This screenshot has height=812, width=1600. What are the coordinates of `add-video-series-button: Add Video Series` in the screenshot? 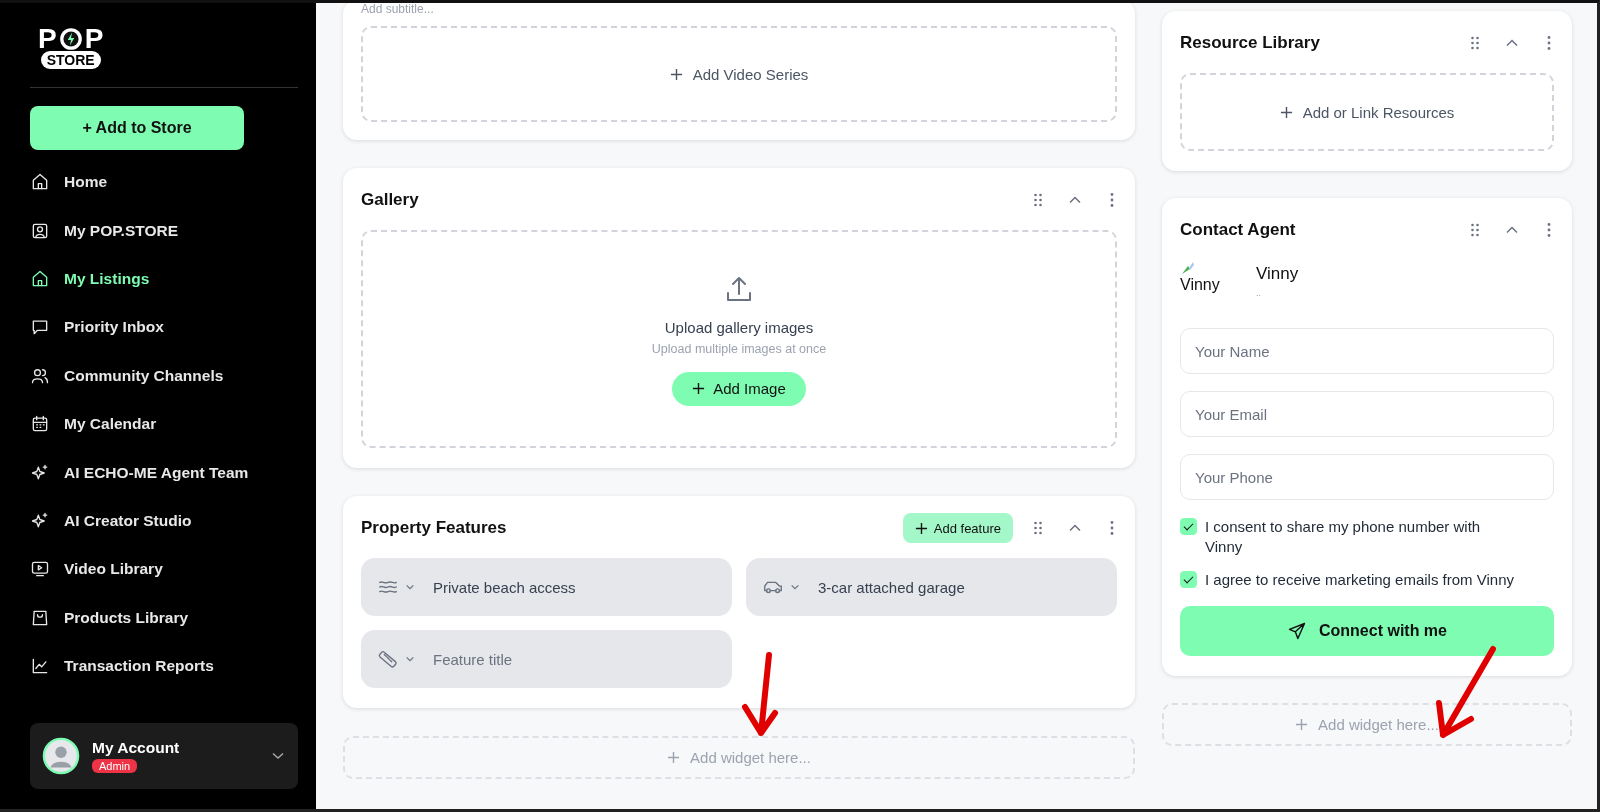 It's located at (739, 74).